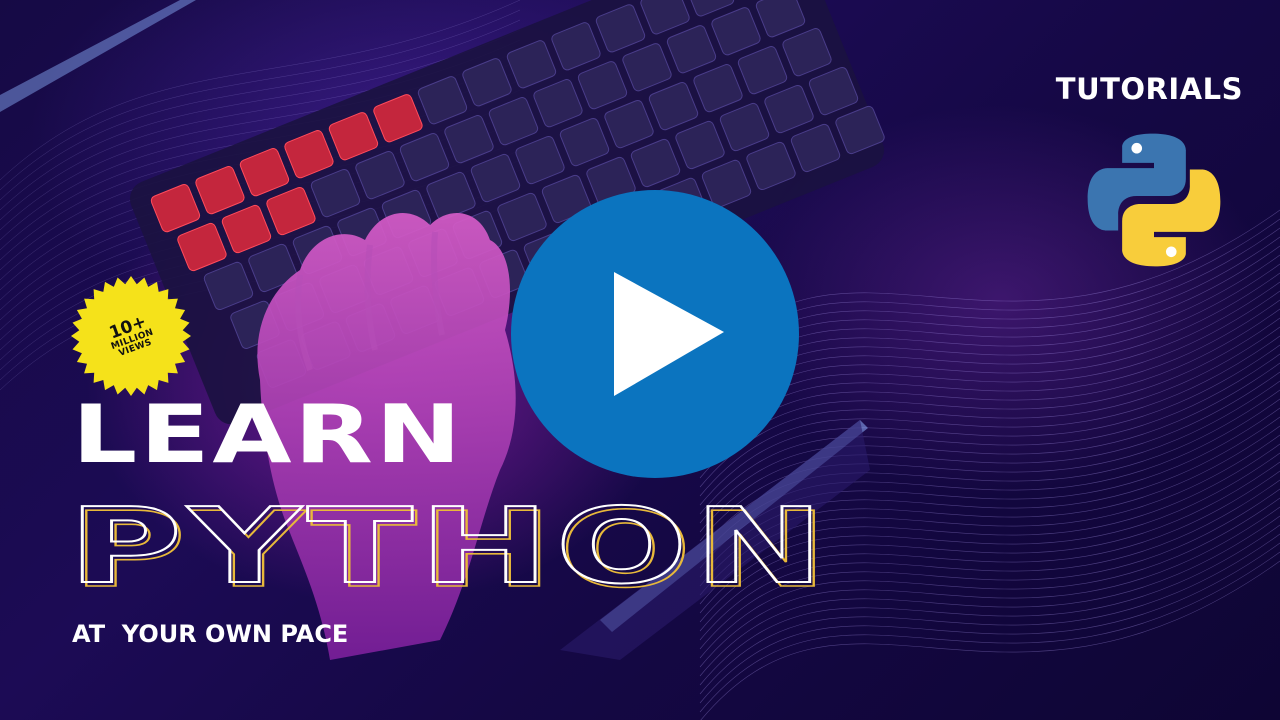  Describe the element at coordinates (1154, 200) in the screenshot. I see `python-logo-icon` at that location.